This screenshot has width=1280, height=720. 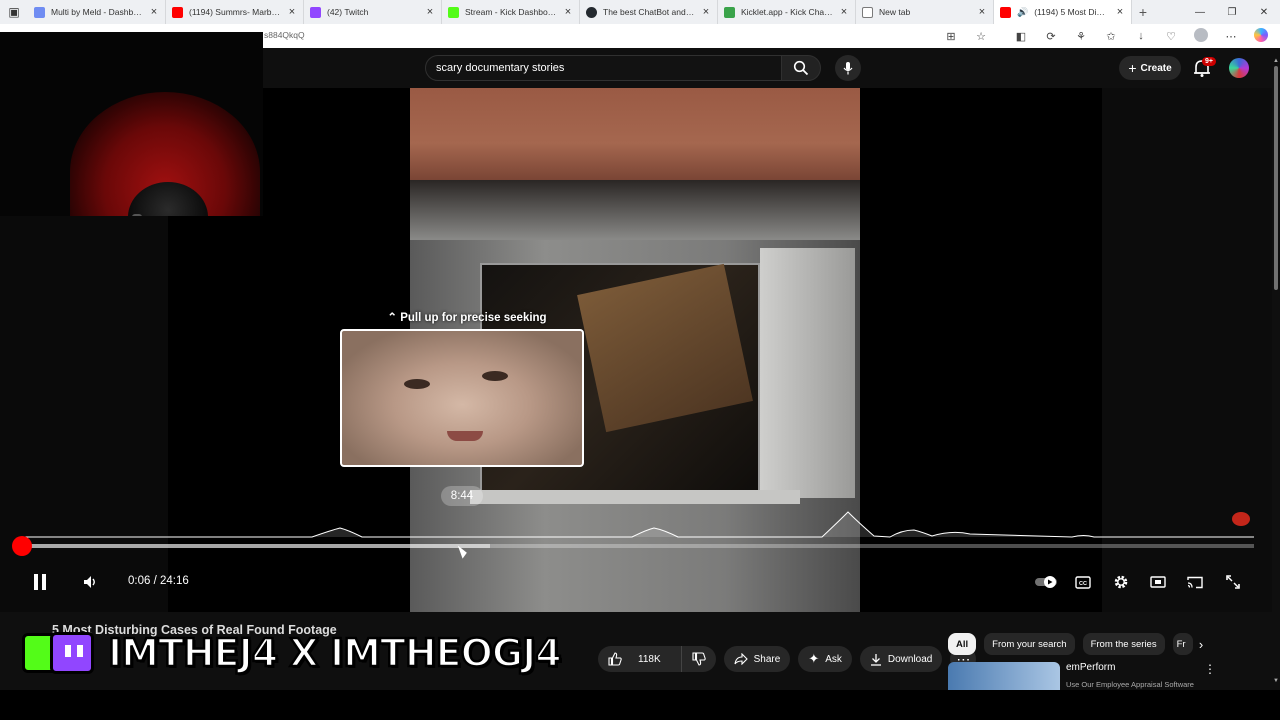 What do you see at coordinates (177, 12) in the screenshot?
I see `youtube-icon` at bounding box center [177, 12].